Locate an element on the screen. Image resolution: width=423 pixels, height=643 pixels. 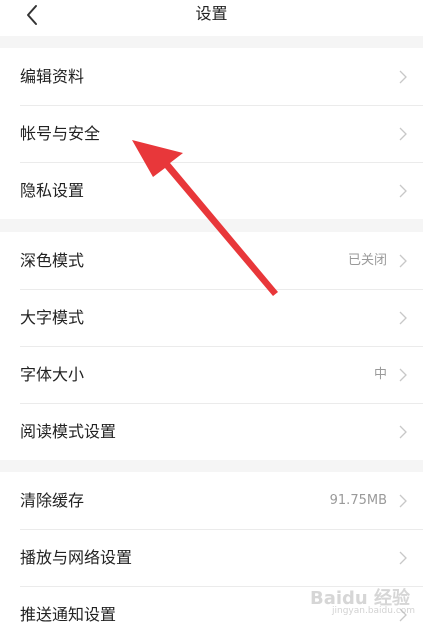
chevron-left-icon is located at coordinates (32, 15).